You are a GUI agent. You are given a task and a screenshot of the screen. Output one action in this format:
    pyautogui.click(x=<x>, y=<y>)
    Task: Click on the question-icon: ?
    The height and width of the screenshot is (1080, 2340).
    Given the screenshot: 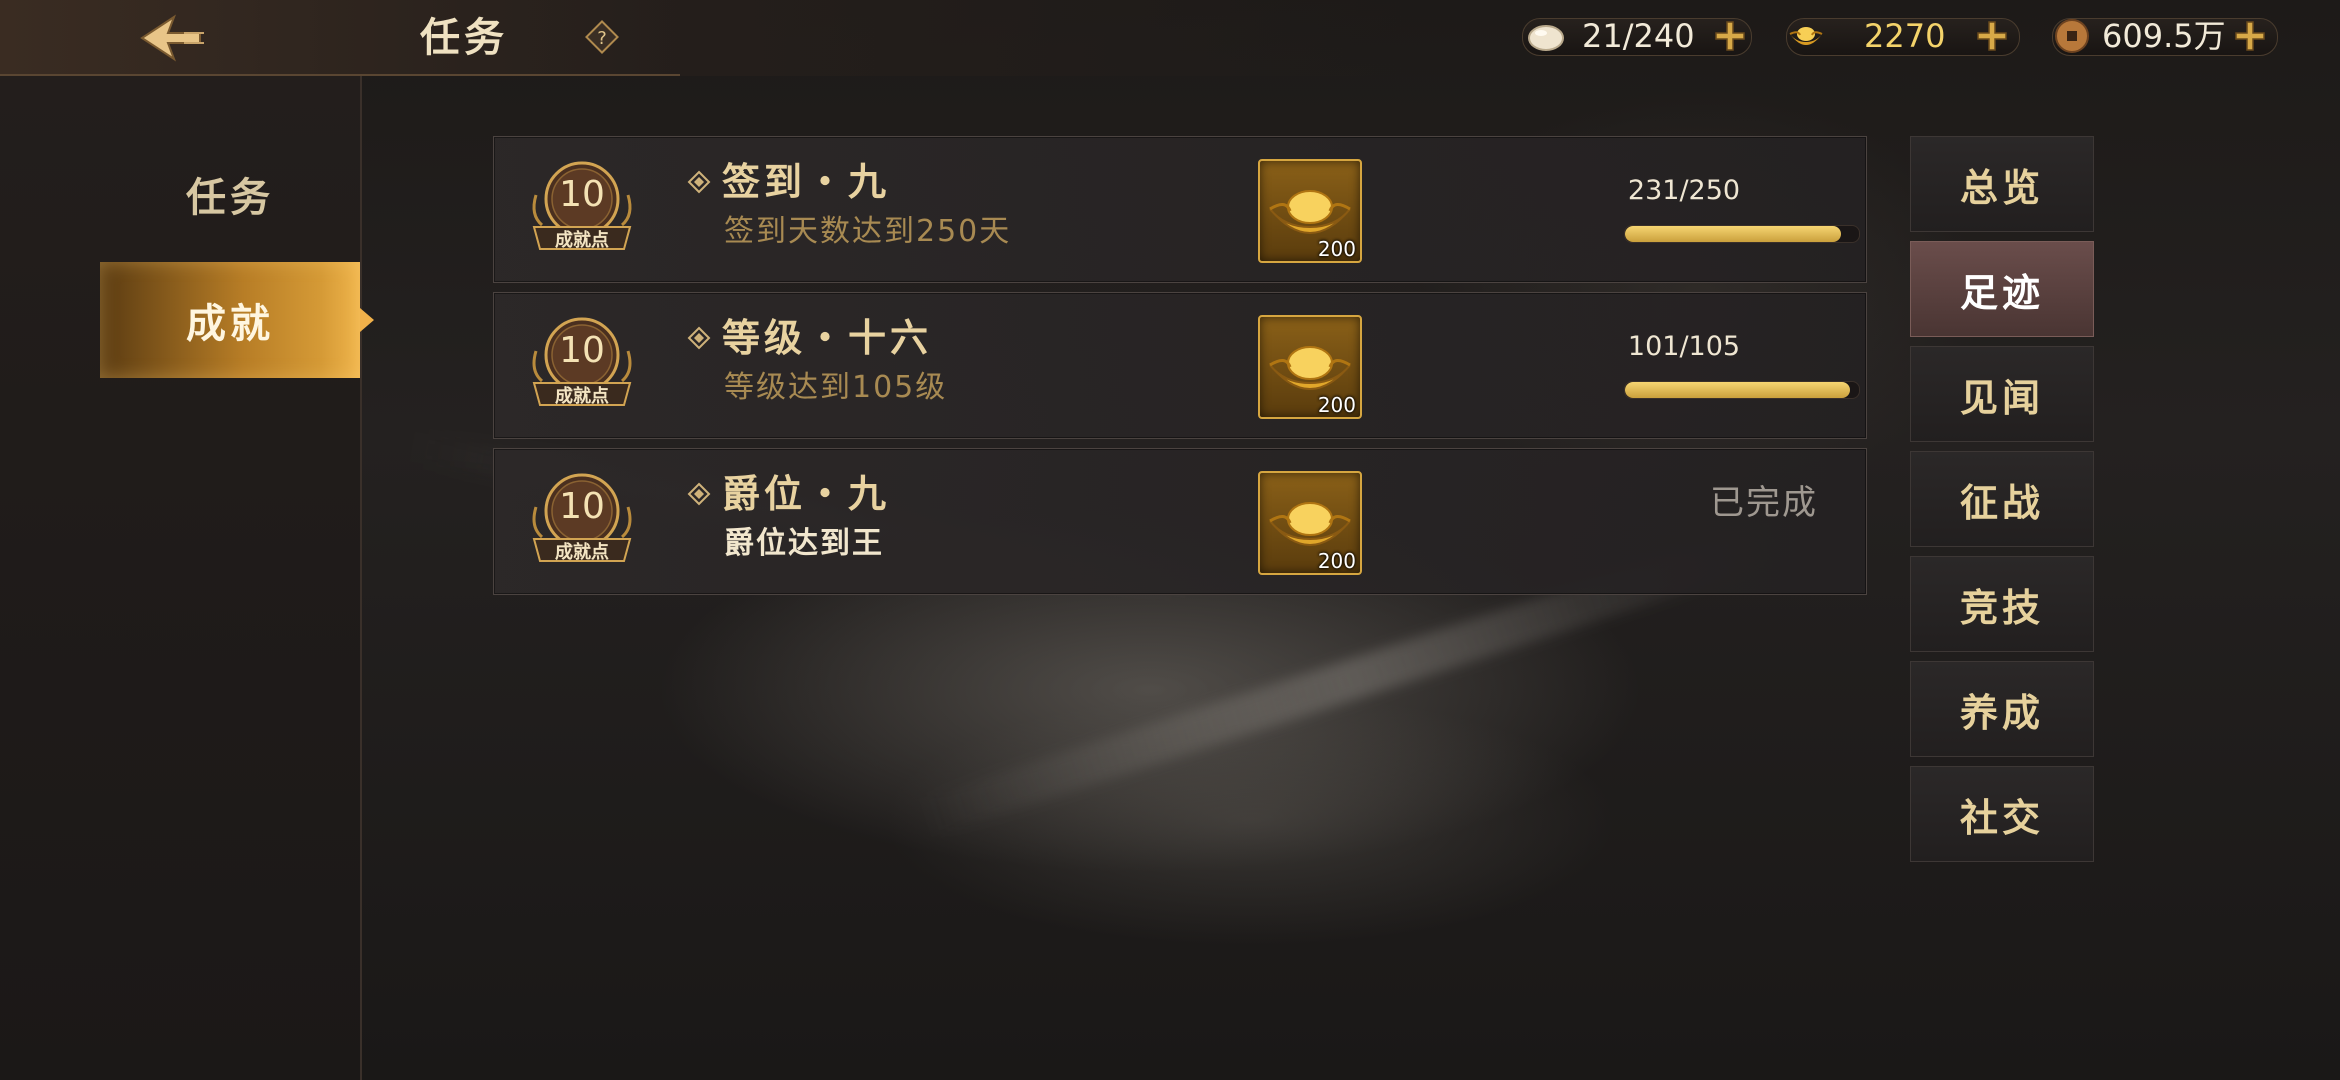 What is the action you would take?
    pyautogui.click(x=602, y=37)
    